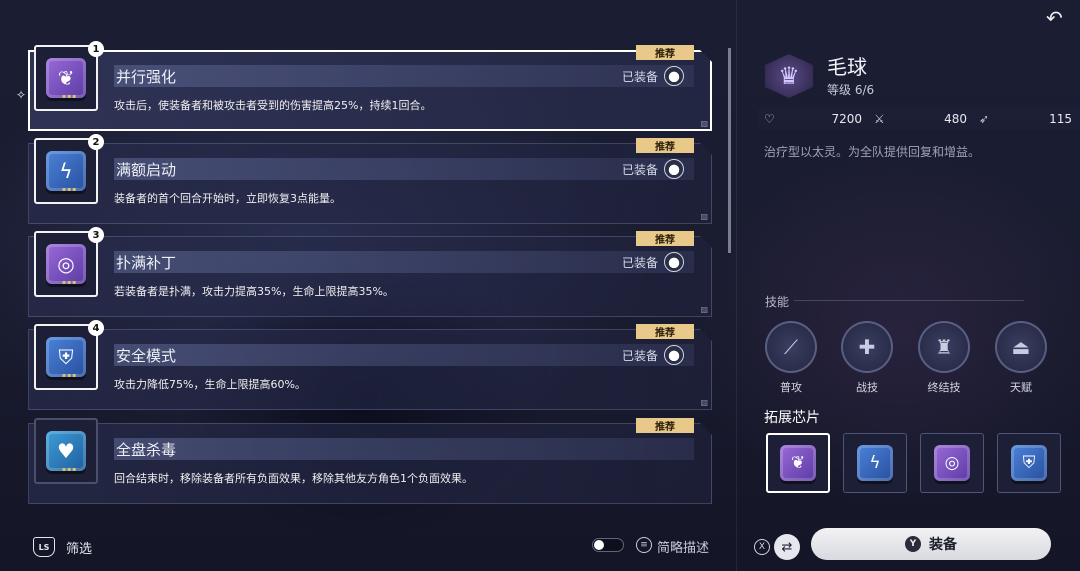 This screenshot has height=571, width=1080. I want to click on slot-number-badge: 2, so click(96, 142).